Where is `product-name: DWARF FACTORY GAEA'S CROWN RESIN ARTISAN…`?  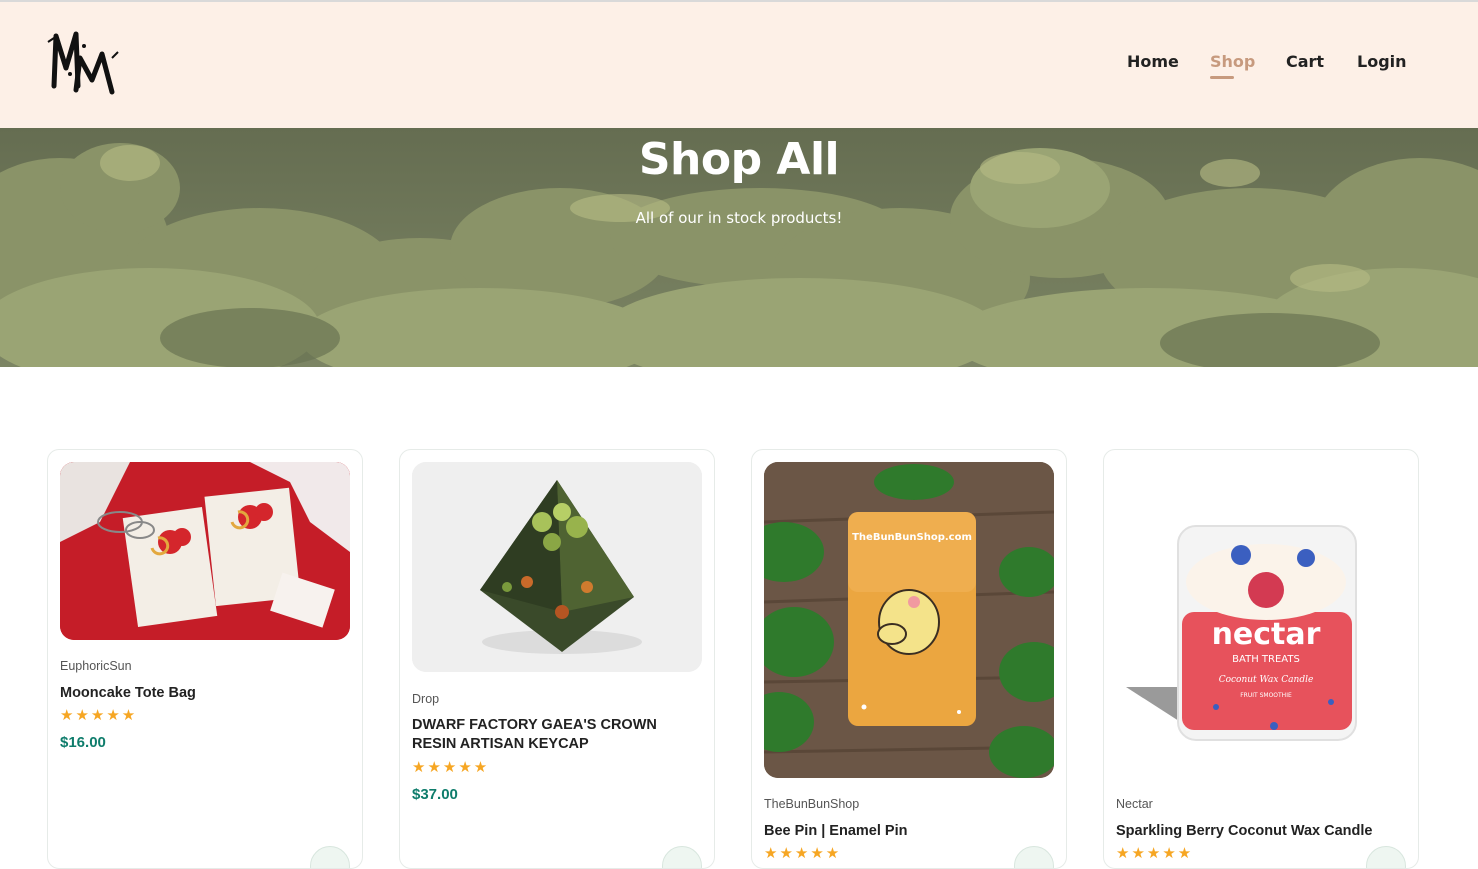
product-name: DWARF FACTORY GAEA'S CROWN RESIN ARTISAN… is located at coordinates (558, 735).